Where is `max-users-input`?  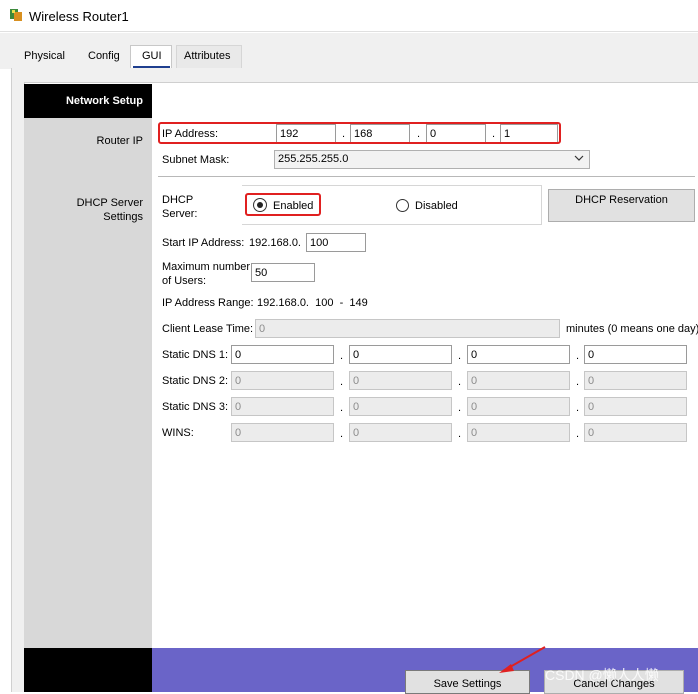
max-users-input is located at coordinates (283, 272).